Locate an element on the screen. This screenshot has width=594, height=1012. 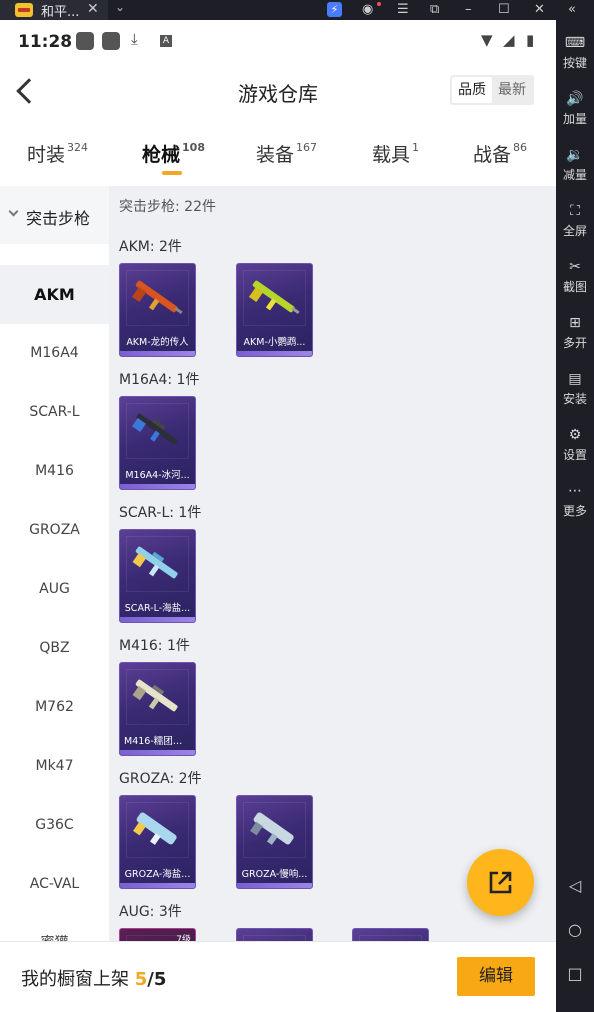
fullscreen-button: ⛶ 全屏 is located at coordinates (575, 220).